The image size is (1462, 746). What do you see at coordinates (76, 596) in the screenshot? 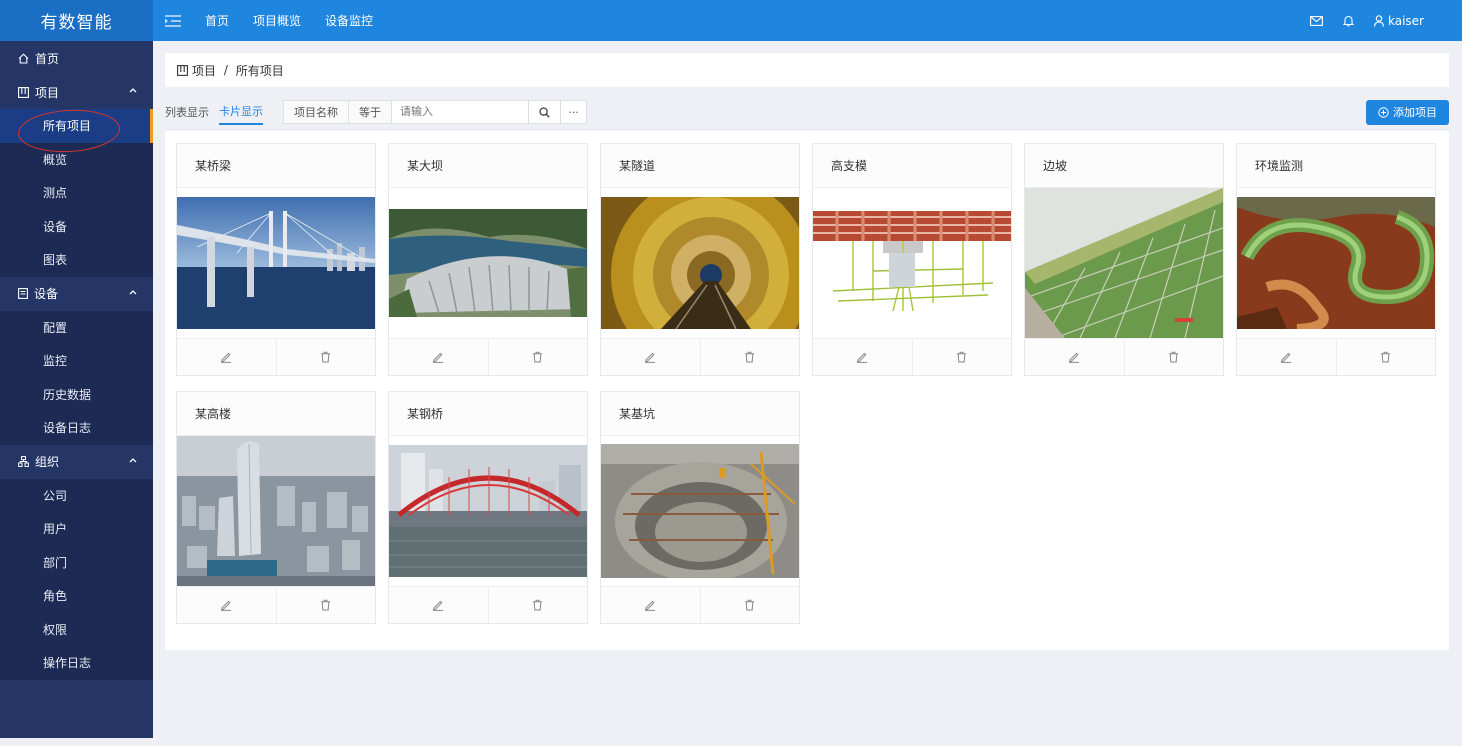
I see `sidebar-item-roles: 角色` at bounding box center [76, 596].